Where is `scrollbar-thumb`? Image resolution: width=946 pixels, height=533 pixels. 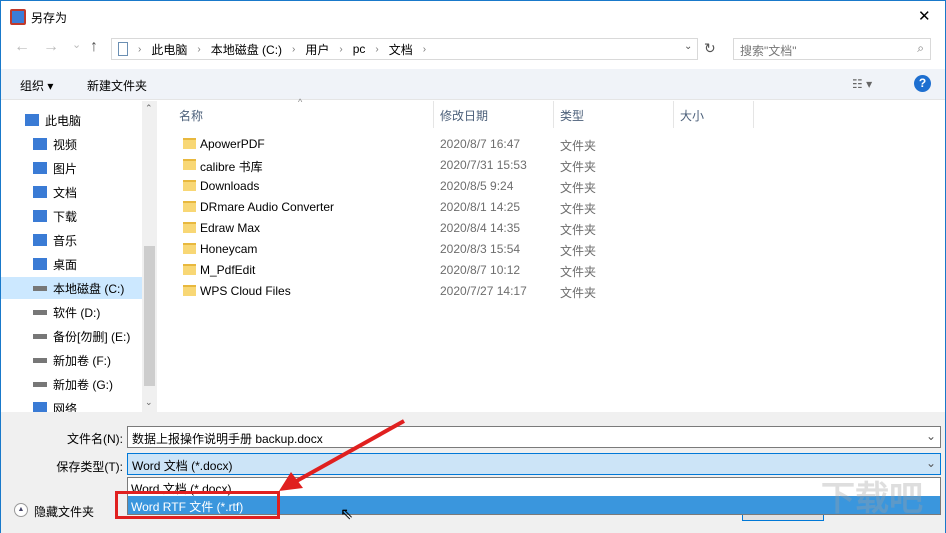
scrollbar-thumb is located at coordinates (149, 316).